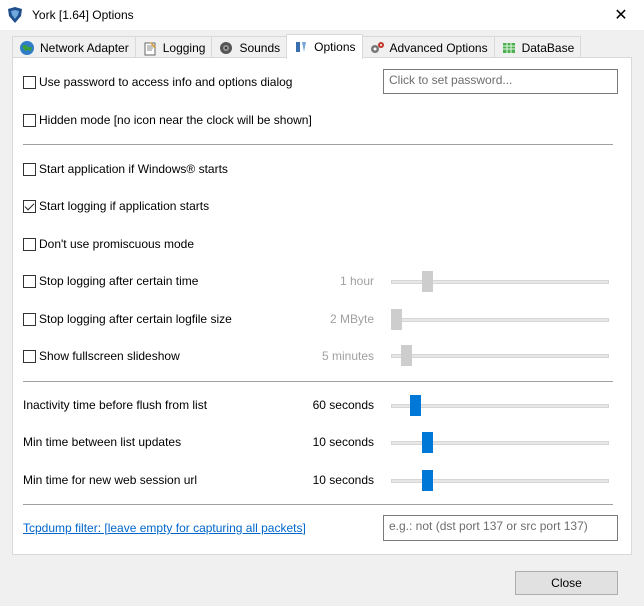 This screenshot has width=644, height=606. What do you see at coordinates (150, 48) in the screenshot?
I see `notepad-icon` at bounding box center [150, 48].